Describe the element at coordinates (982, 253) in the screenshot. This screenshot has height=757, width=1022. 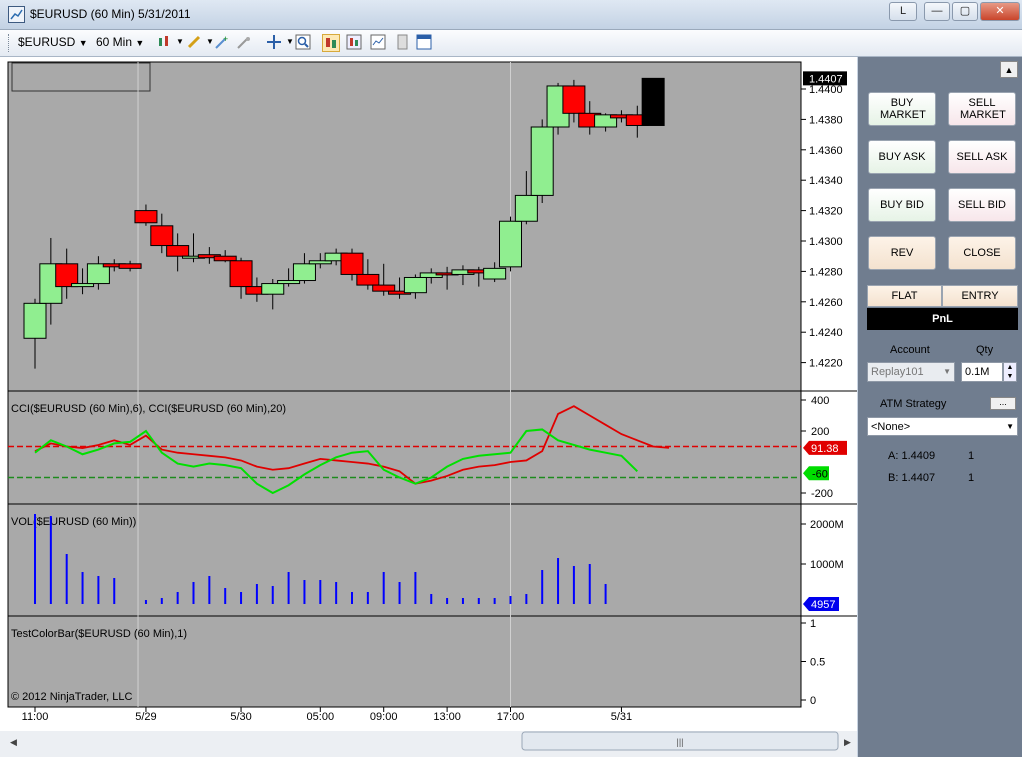
I see `close-position-button: CLOSE` at that location.